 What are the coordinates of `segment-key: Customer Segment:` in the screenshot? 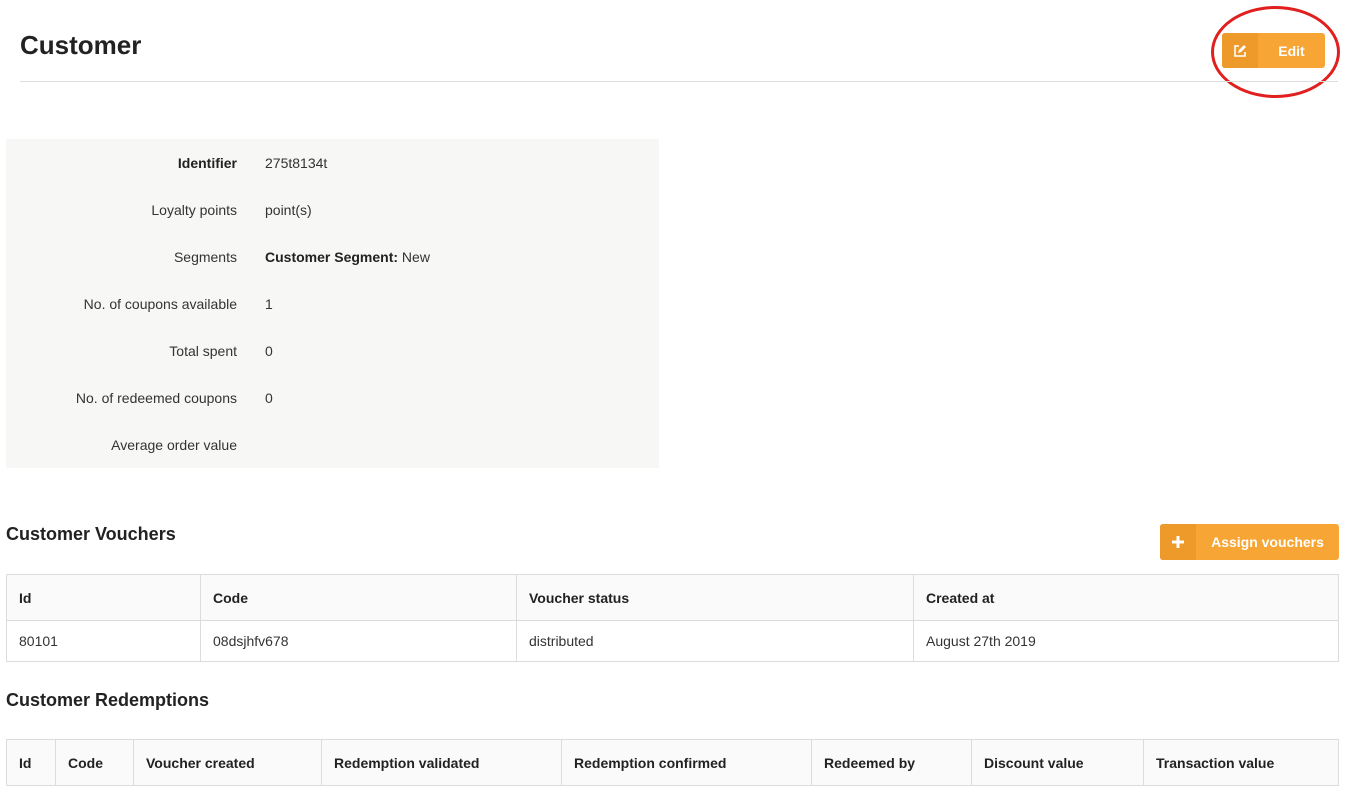 It's located at (332, 257).